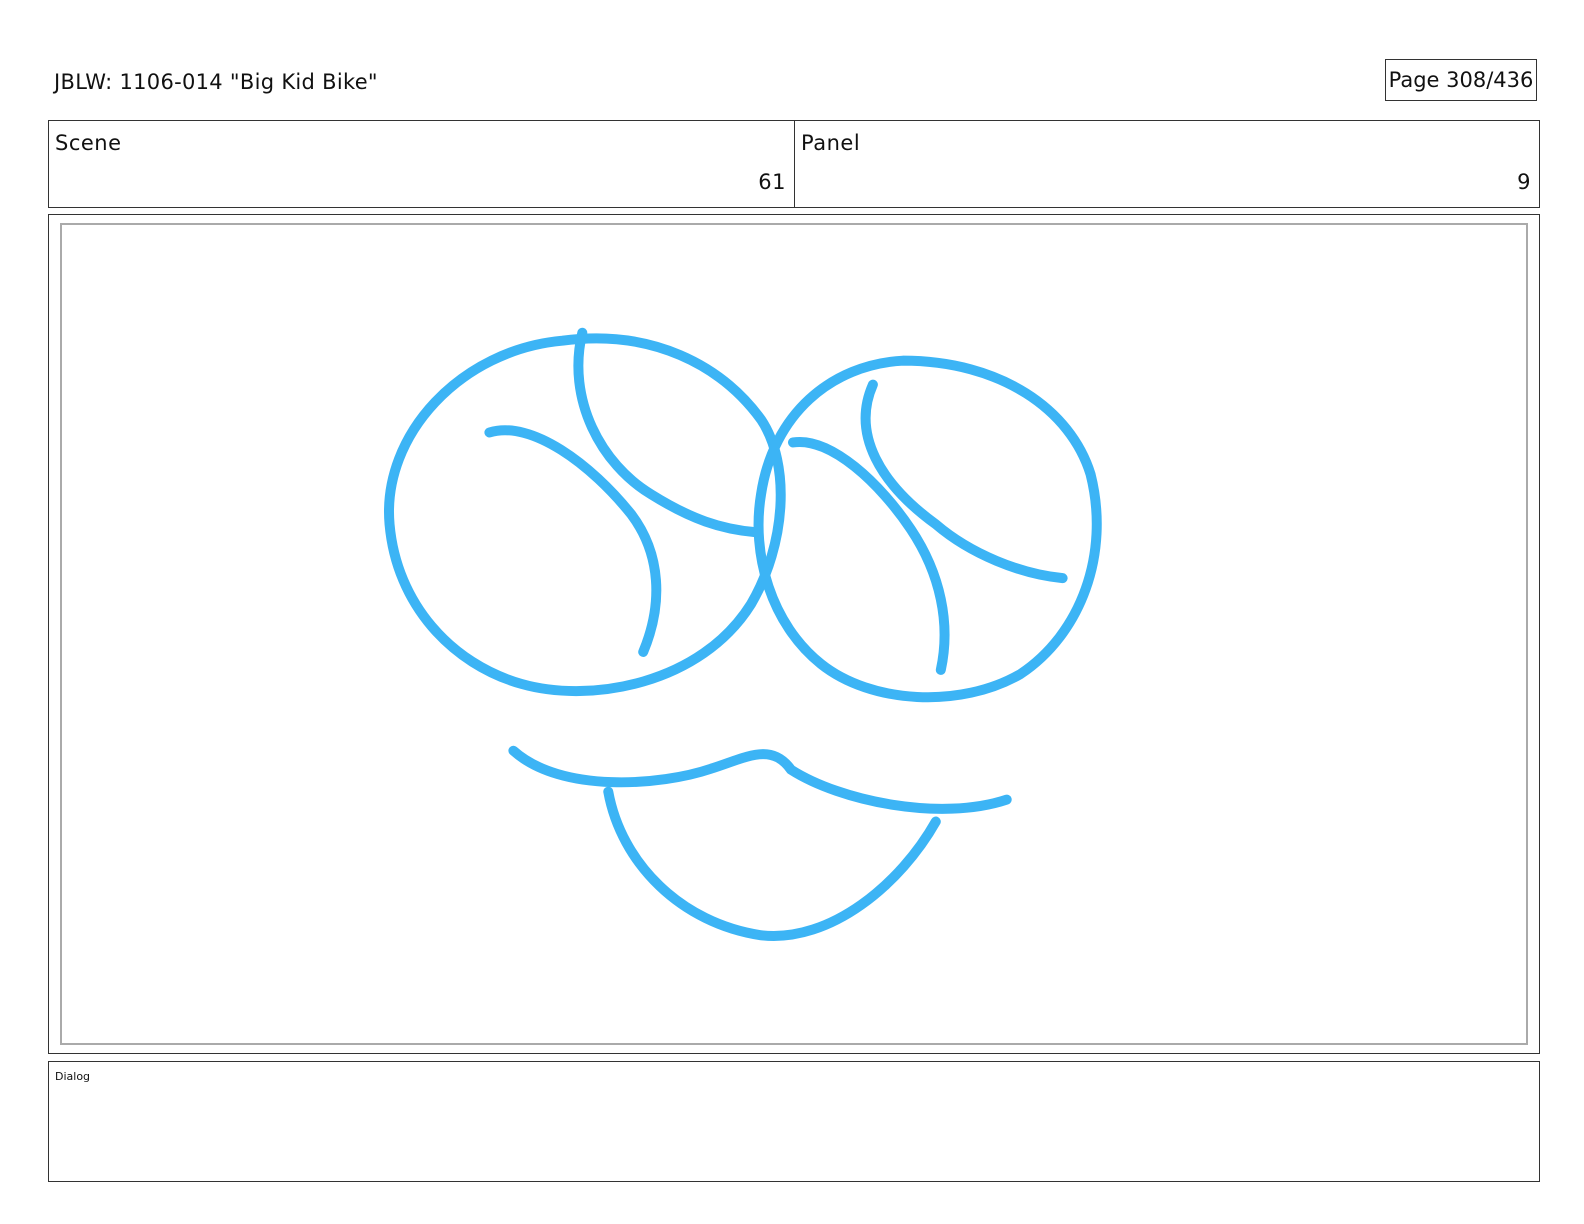 The width and height of the screenshot is (1584, 1224). What do you see at coordinates (1524, 182) in the screenshot?
I see `panel-number: 9` at bounding box center [1524, 182].